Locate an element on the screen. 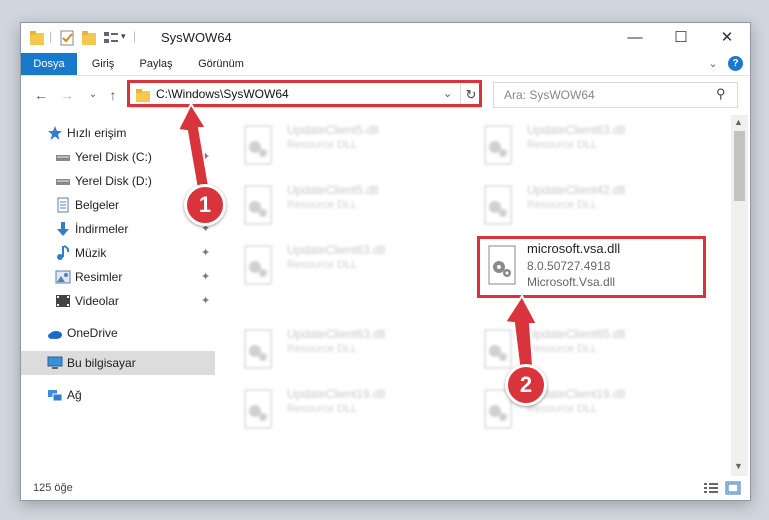  step-badge-1: 1 is located at coordinates (205, 205).